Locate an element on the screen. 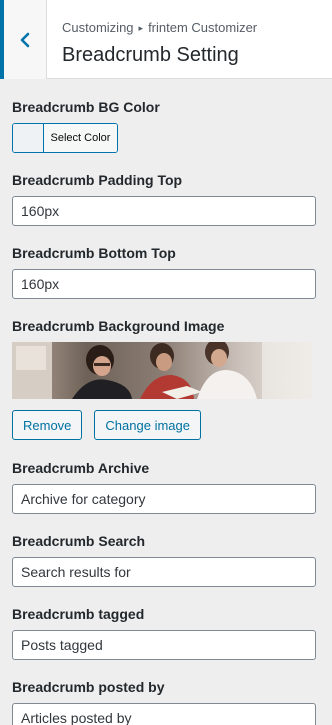 This screenshot has height=725, width=332. tagged-input: Posts tagged is located at coordinates (164, 645).